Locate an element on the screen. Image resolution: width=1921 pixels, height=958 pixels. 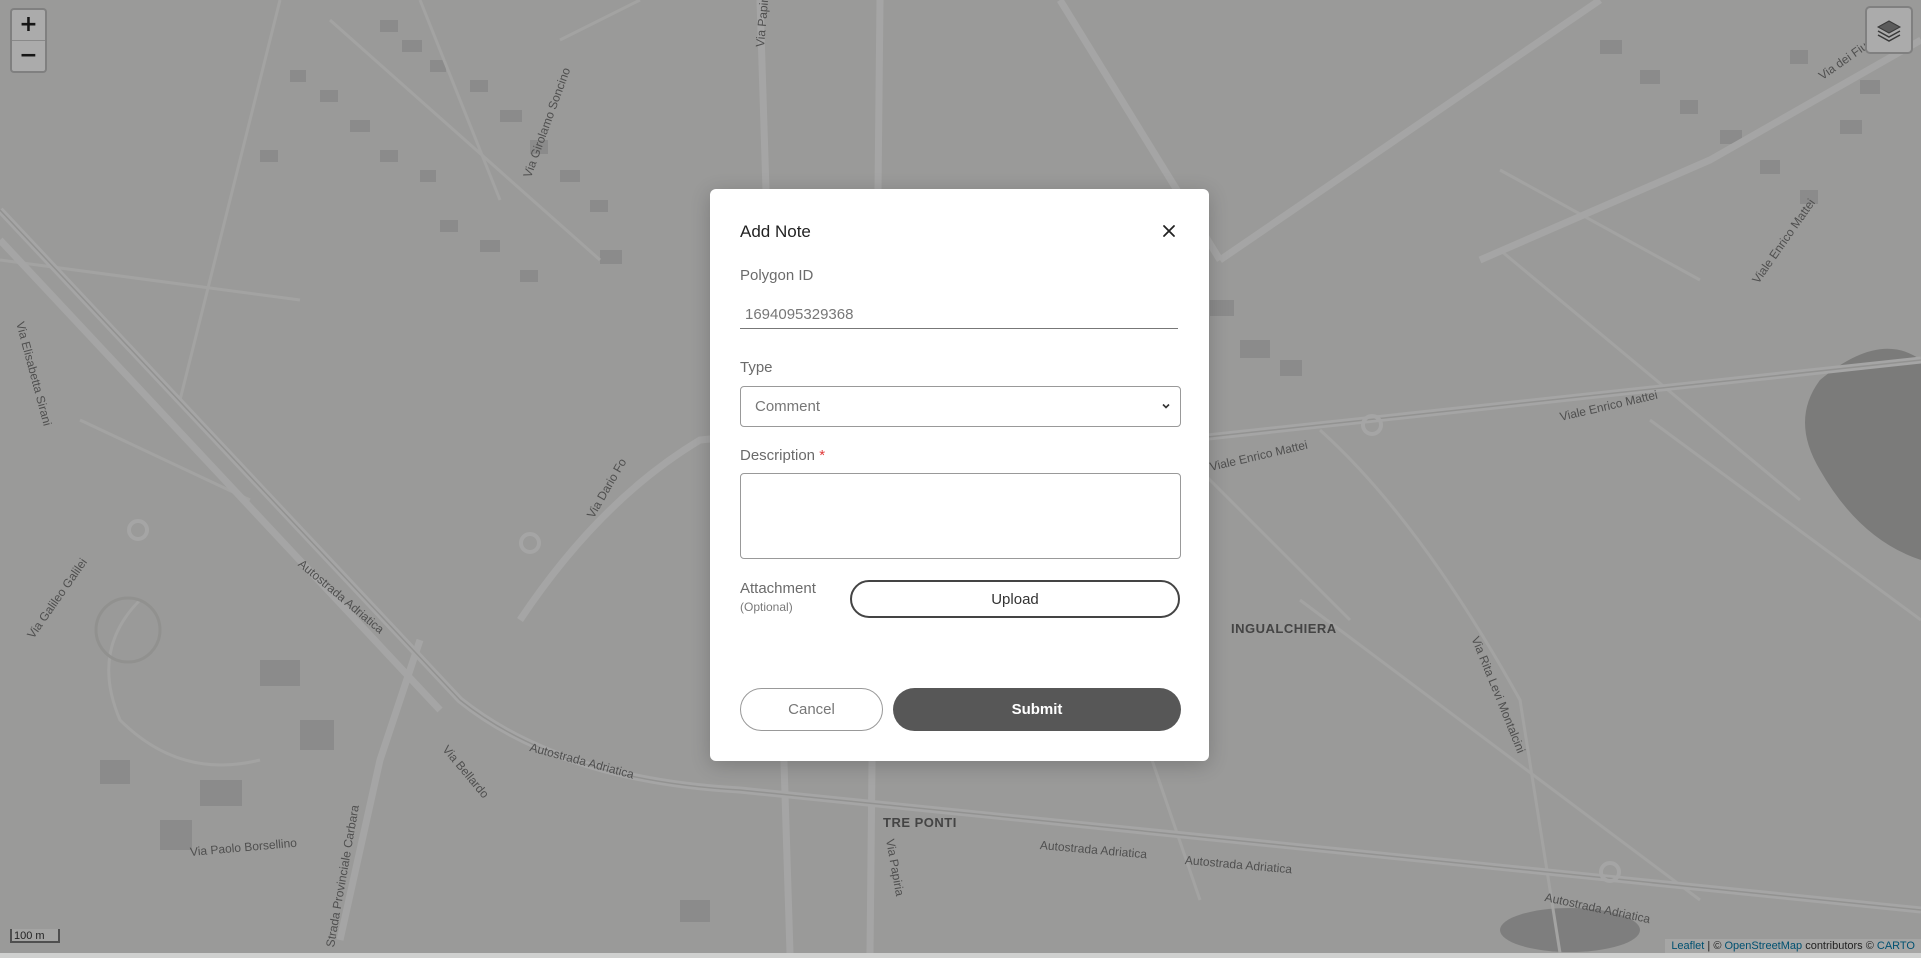
description-label: Description * is located at coordinates (782, 455).